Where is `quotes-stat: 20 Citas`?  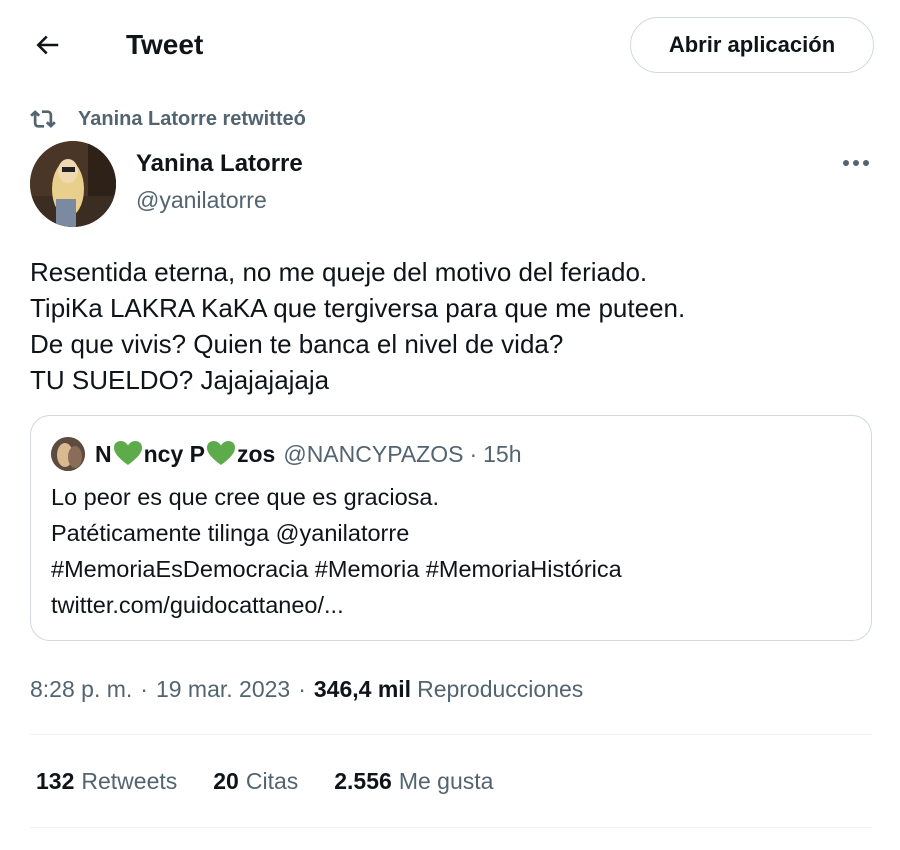
quotes-stat: 20 Citas is located at coordinates (255, 781).